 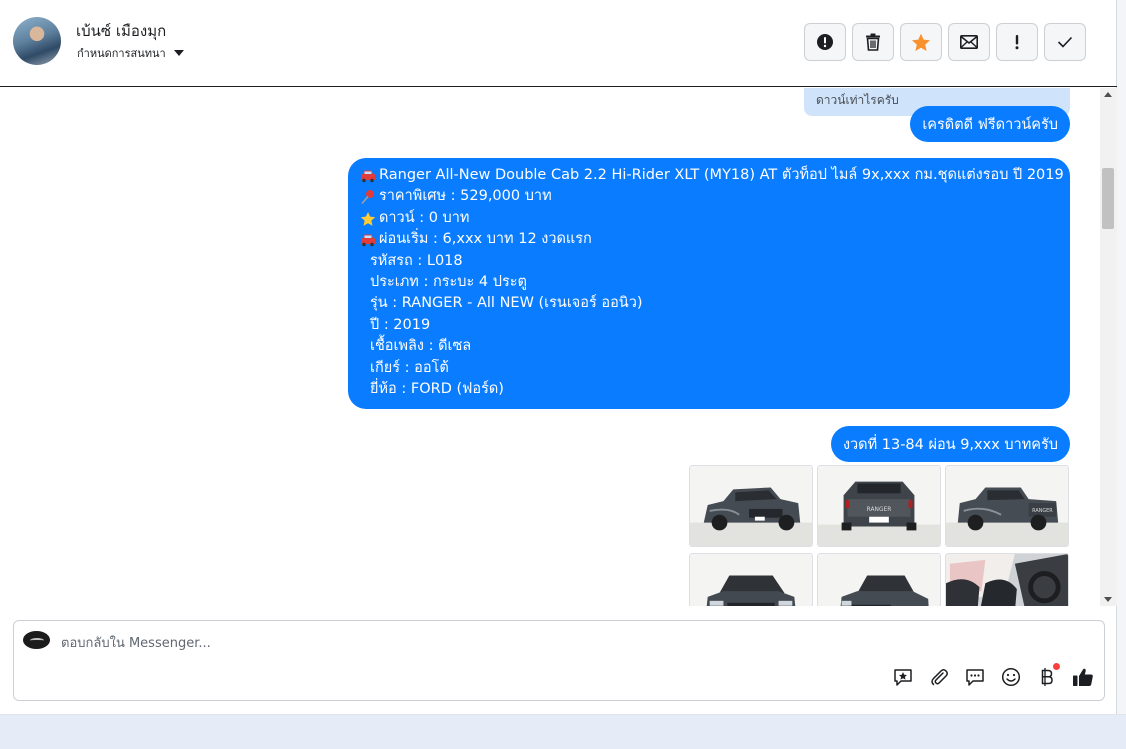 I want to click on done-button, so click(x=1065, y=42).